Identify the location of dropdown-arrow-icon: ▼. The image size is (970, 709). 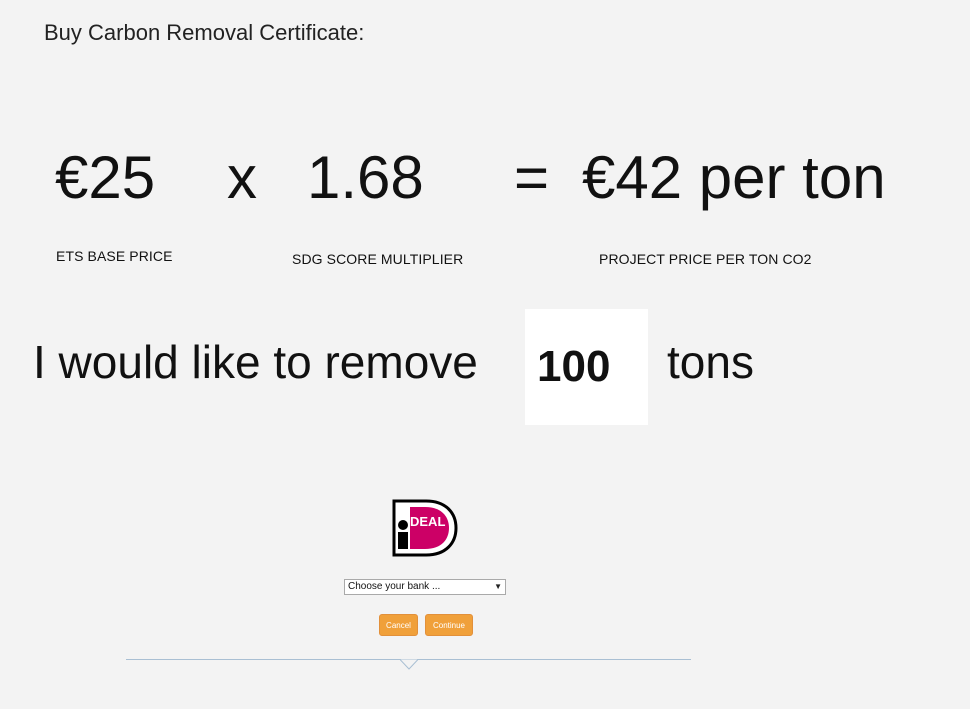
(498, 586).